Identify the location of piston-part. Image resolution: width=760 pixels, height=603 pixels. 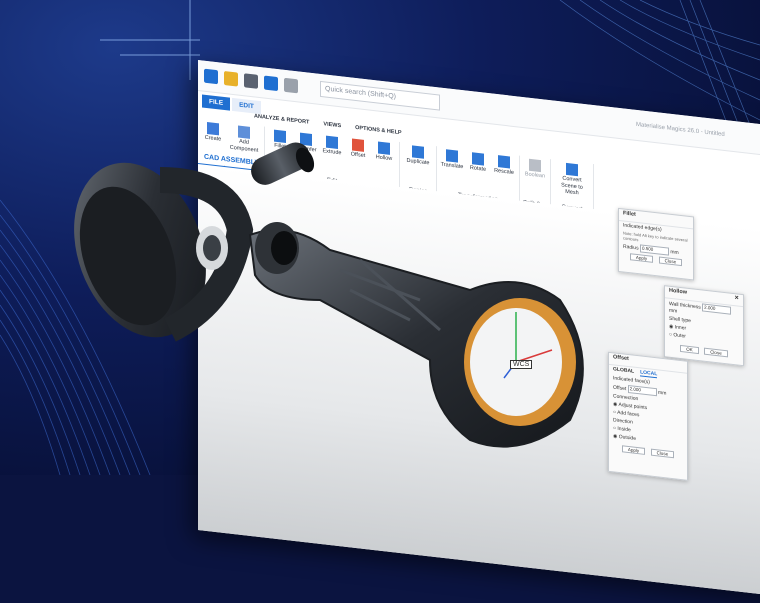
(164, 252).